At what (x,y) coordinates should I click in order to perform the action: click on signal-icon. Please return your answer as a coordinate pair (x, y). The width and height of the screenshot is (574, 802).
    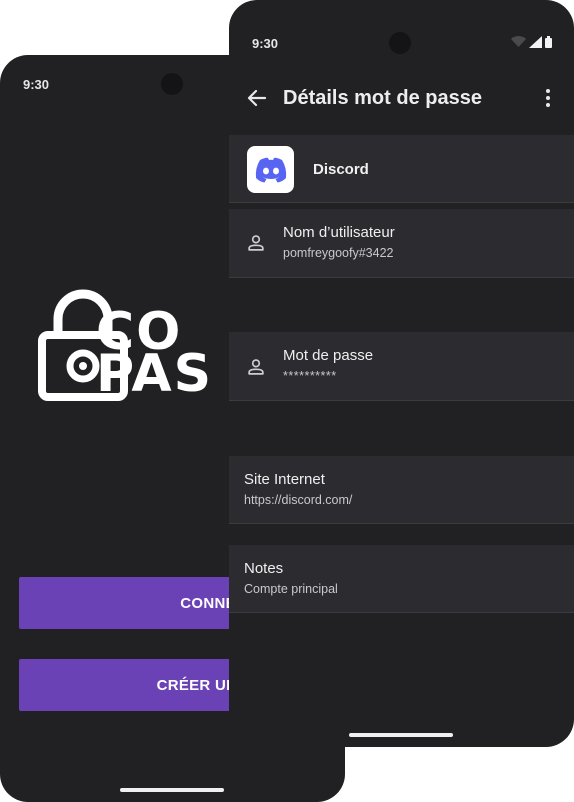
    Looking at the image, I should click on (535, 42).